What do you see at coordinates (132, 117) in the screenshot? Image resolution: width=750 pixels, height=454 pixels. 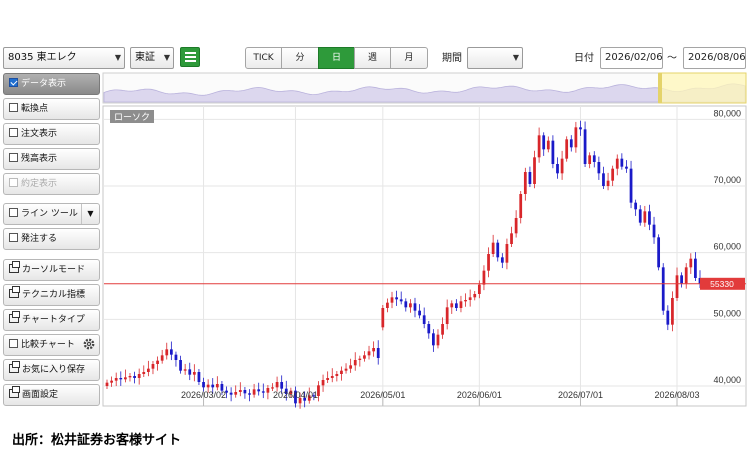 I see `chart-type-label: ローソク` at bounding box center [132, 117].